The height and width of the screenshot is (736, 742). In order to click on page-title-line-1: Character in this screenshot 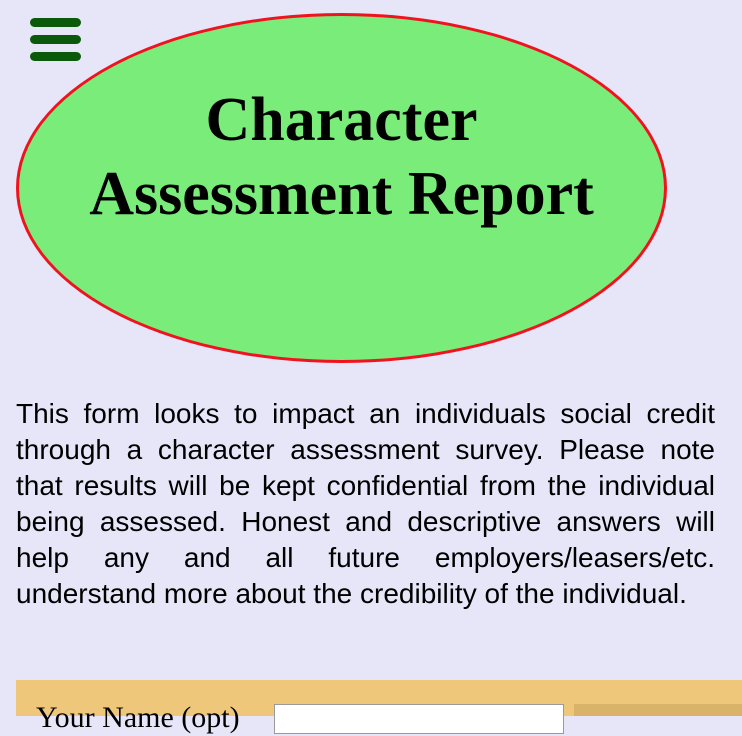, I will do `click(341, 120)`.